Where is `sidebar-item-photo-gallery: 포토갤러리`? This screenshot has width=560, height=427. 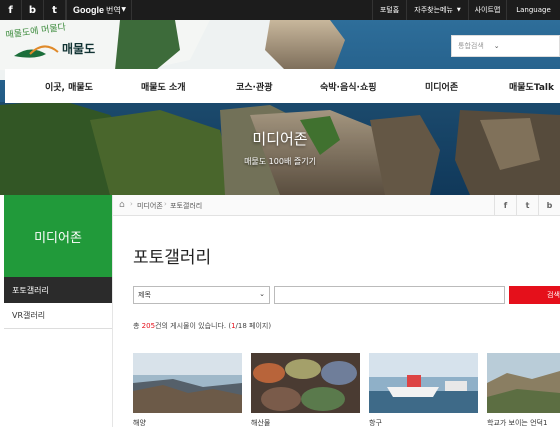 sidebar-item-photo-gallery: 포토갤러리 is located at coordinates (58, 290).